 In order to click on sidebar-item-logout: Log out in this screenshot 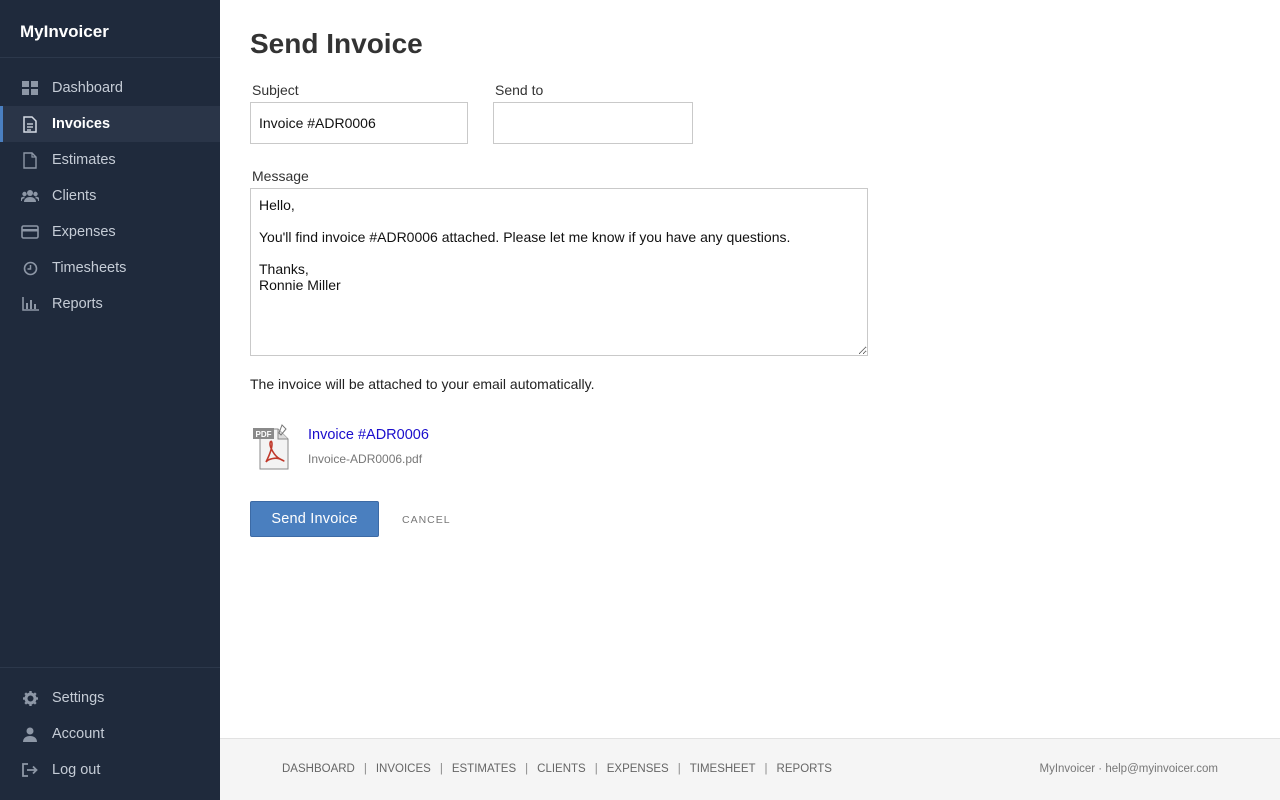, I will do `click(110, 770)`.